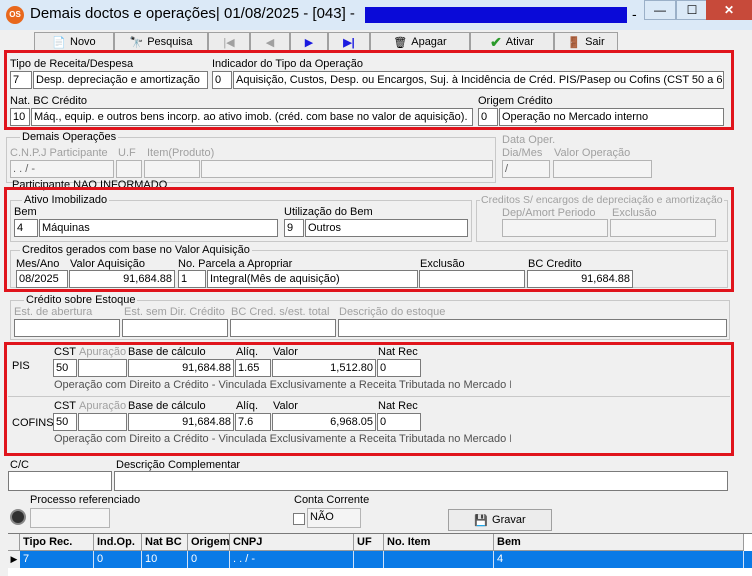  What do you see at coordinates (660, 10) in the screenshot?
I see `minimize-button: —` at bounding box center [660, 10].